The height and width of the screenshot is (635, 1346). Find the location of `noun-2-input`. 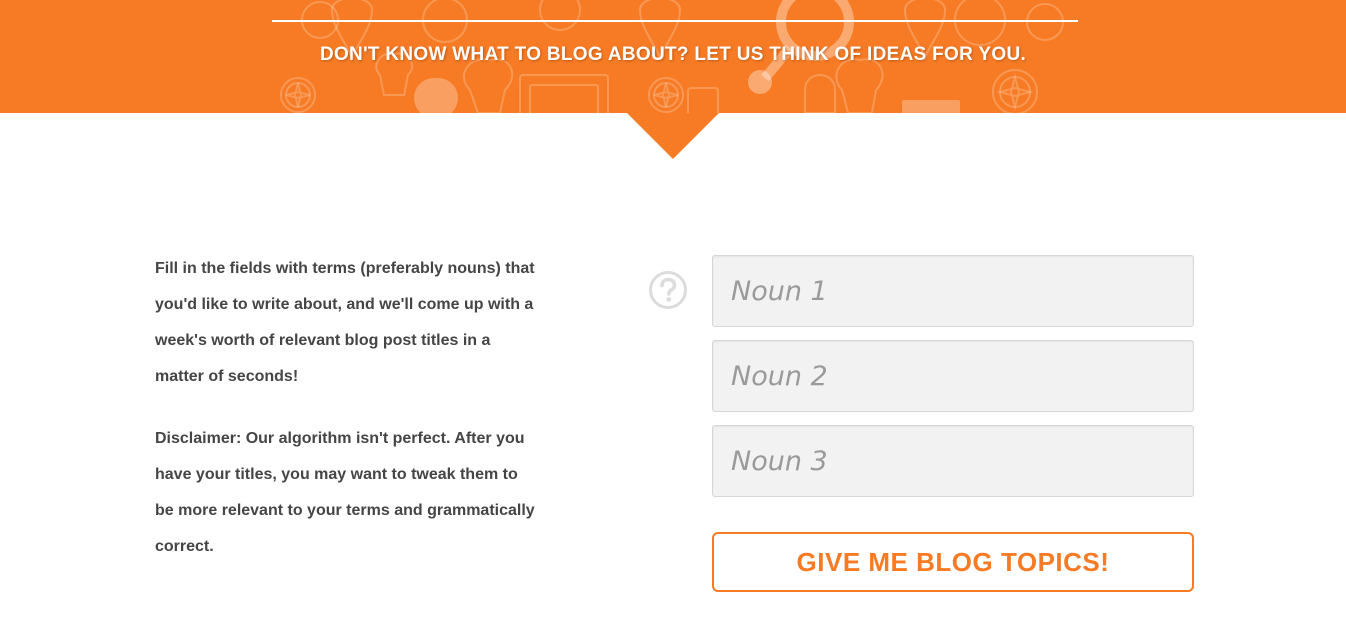

noun-2-input is located at coordinates (953, 376).